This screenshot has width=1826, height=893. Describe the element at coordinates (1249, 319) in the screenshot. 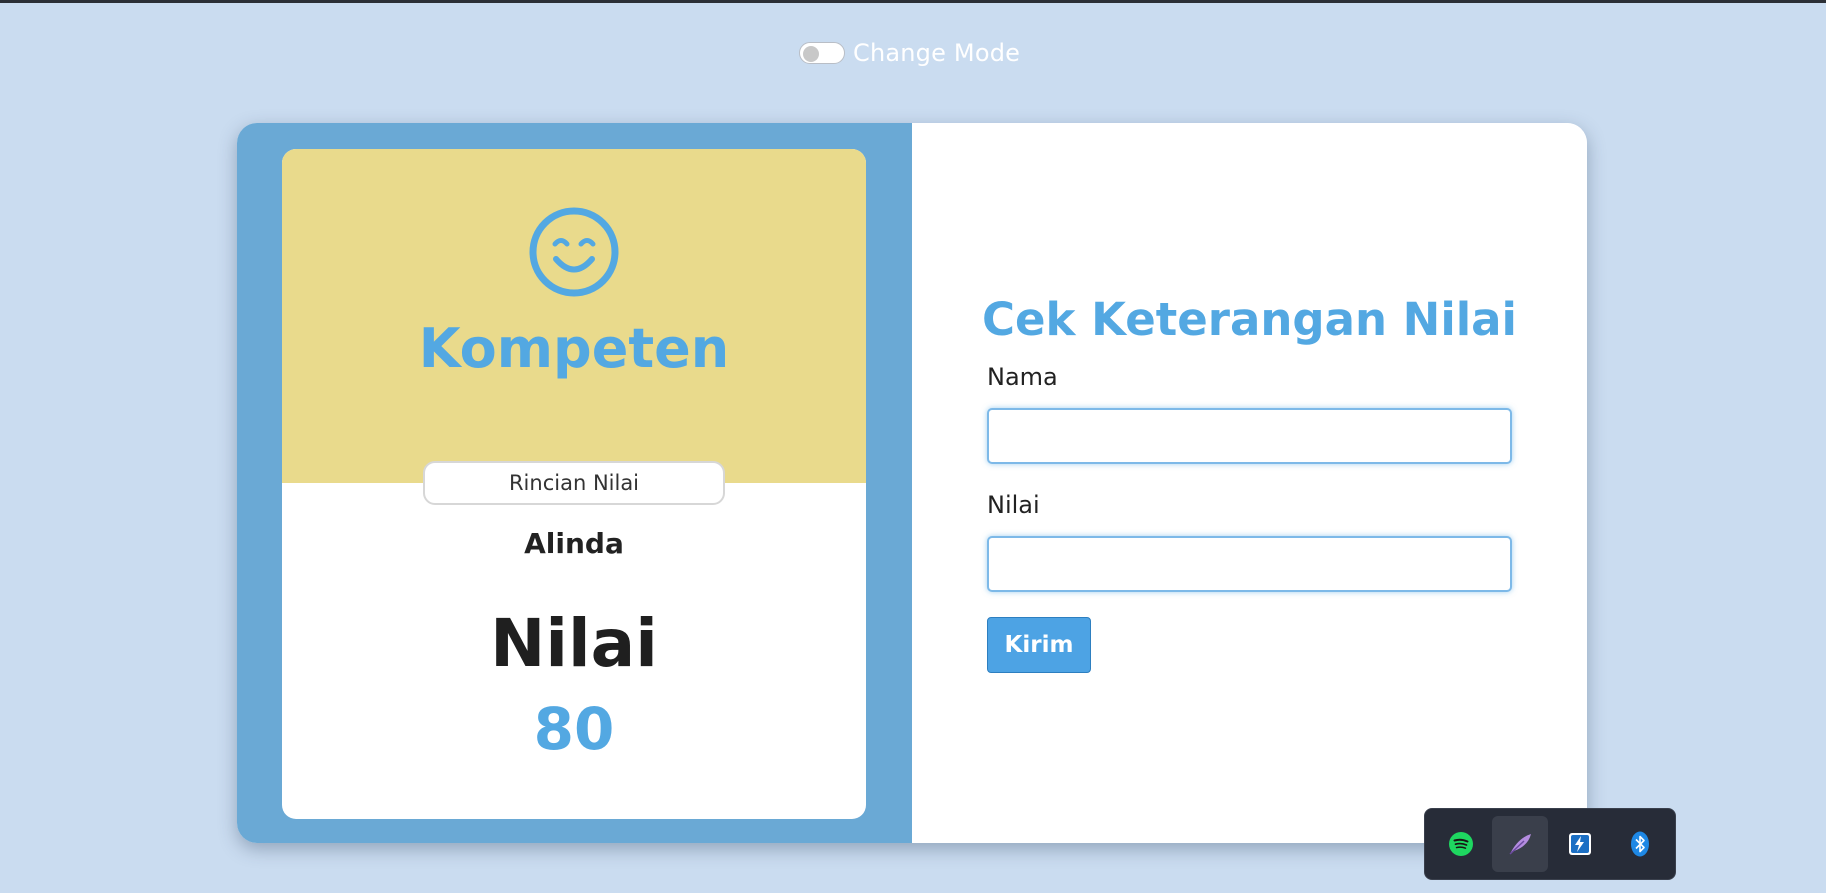

I see `form-title: Cek Keterangan Nilai` at that location.